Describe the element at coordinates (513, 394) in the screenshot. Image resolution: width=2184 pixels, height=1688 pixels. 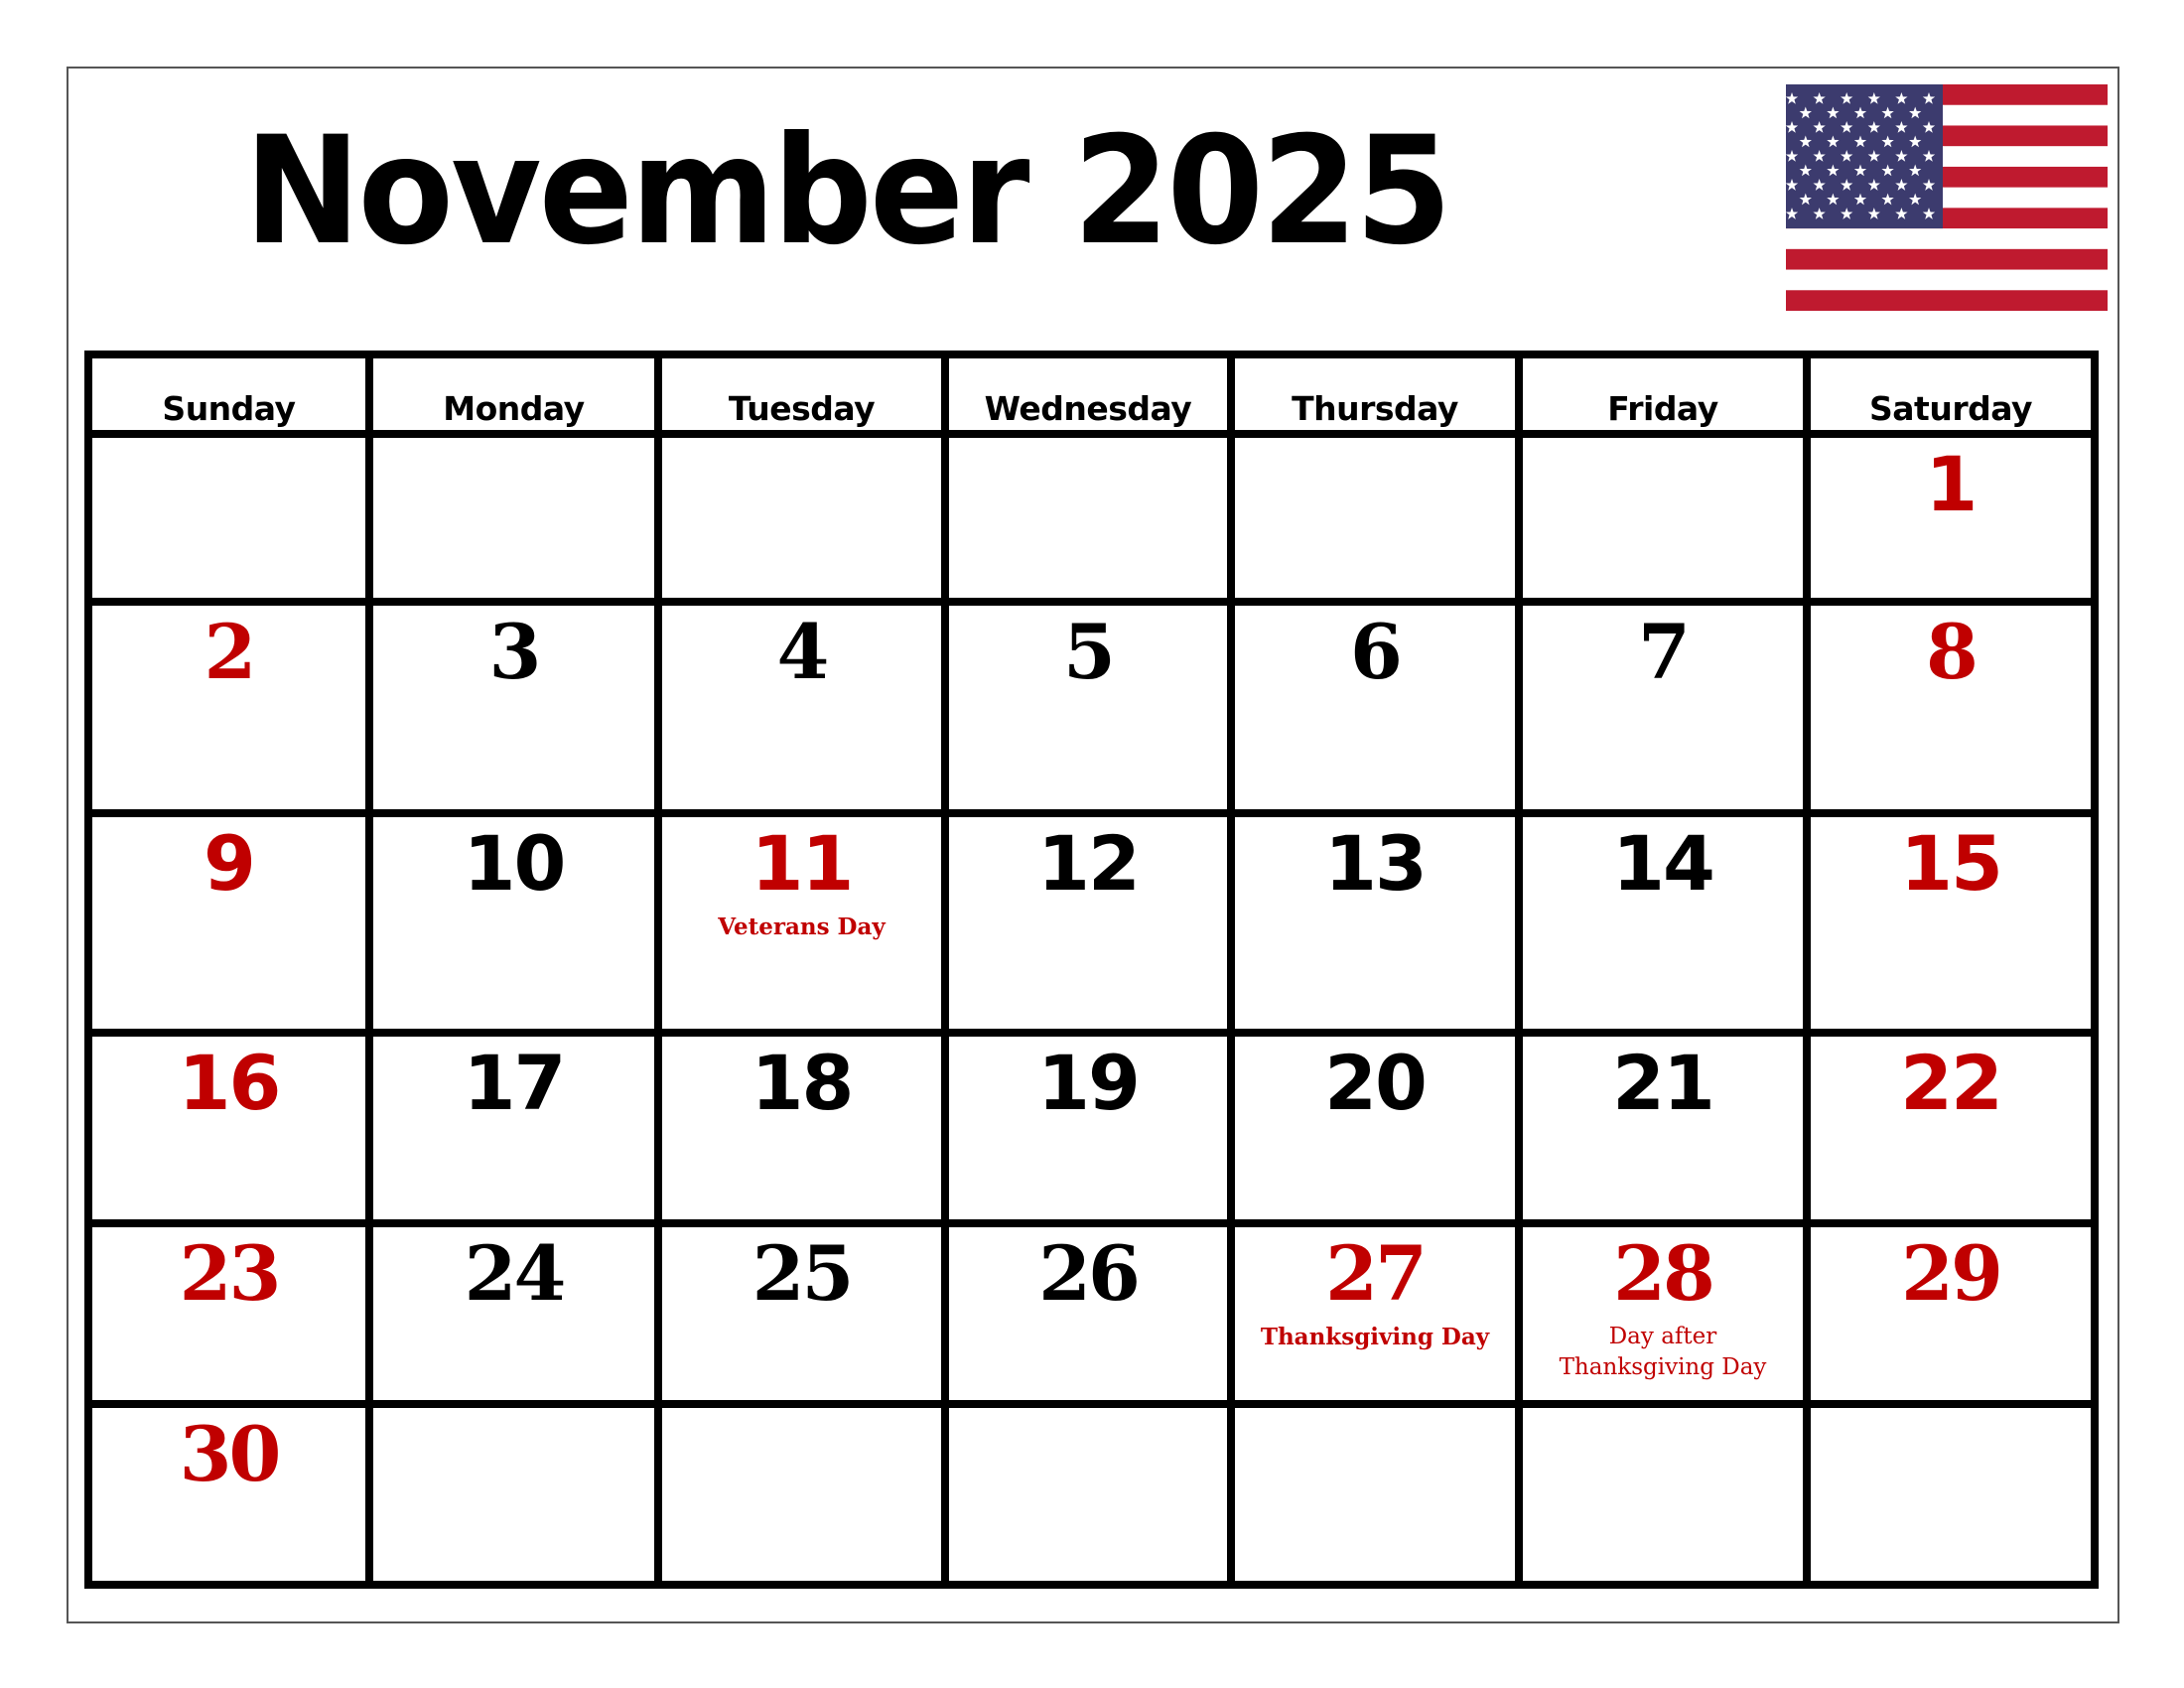
I see `weekday-header-monday: Monday` at that location.